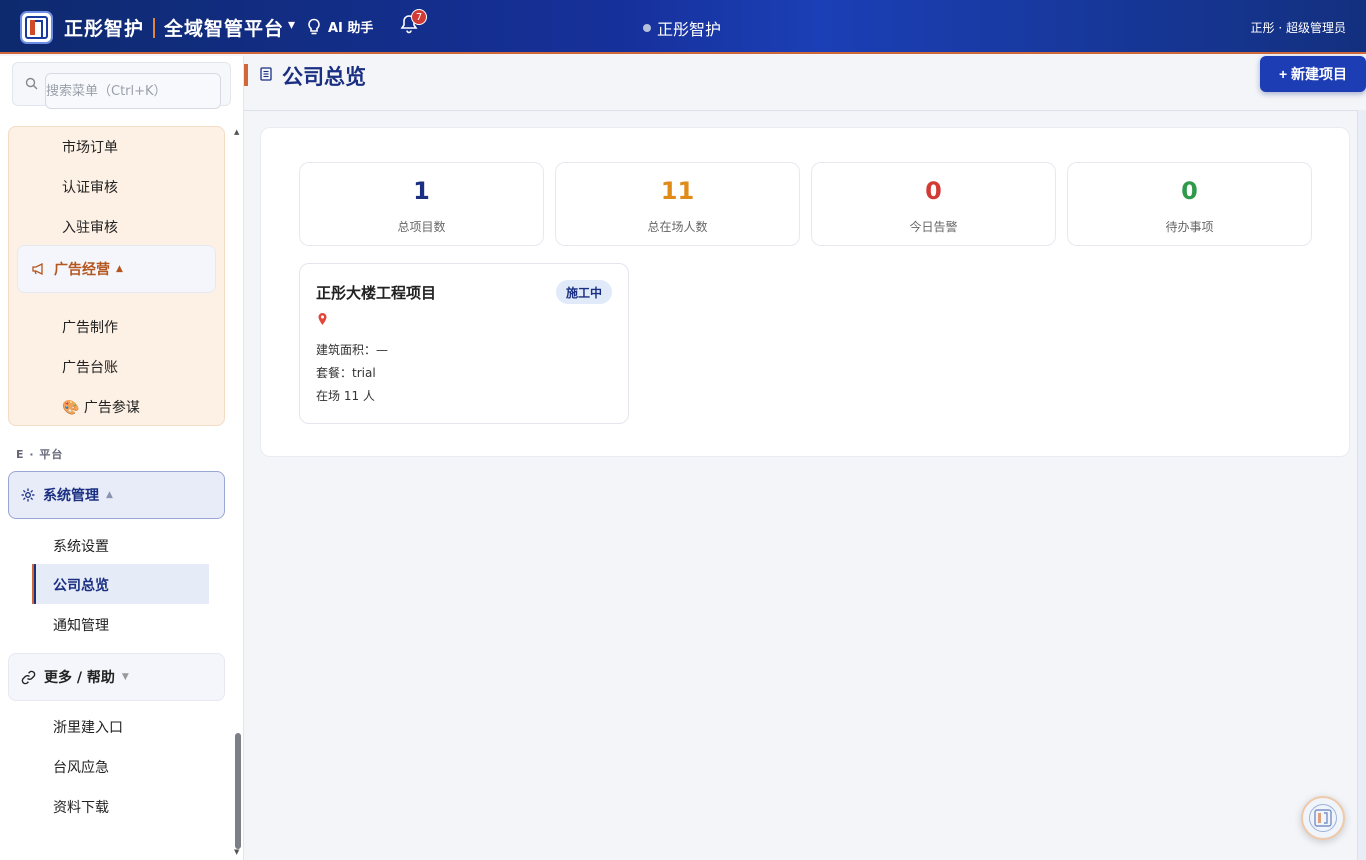  Describe the element at coordinates (322, 319) in the screenshot. I see `location-pin-icon` at that location.